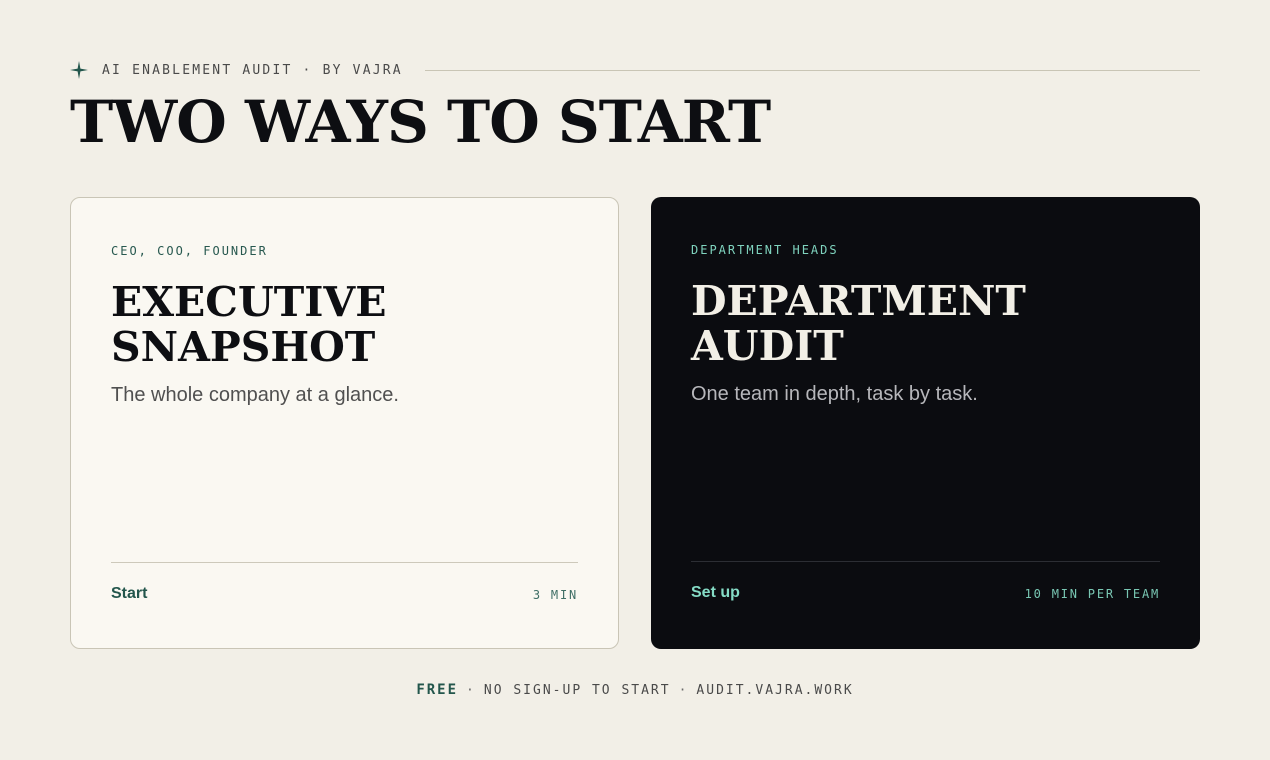 The width and height of the screenshot is (1270, 760). Describe the element at coordinates (189, 251) in the screenshot. I see `card-audience-tag: CEO, COO, FOUNDER` at that location.